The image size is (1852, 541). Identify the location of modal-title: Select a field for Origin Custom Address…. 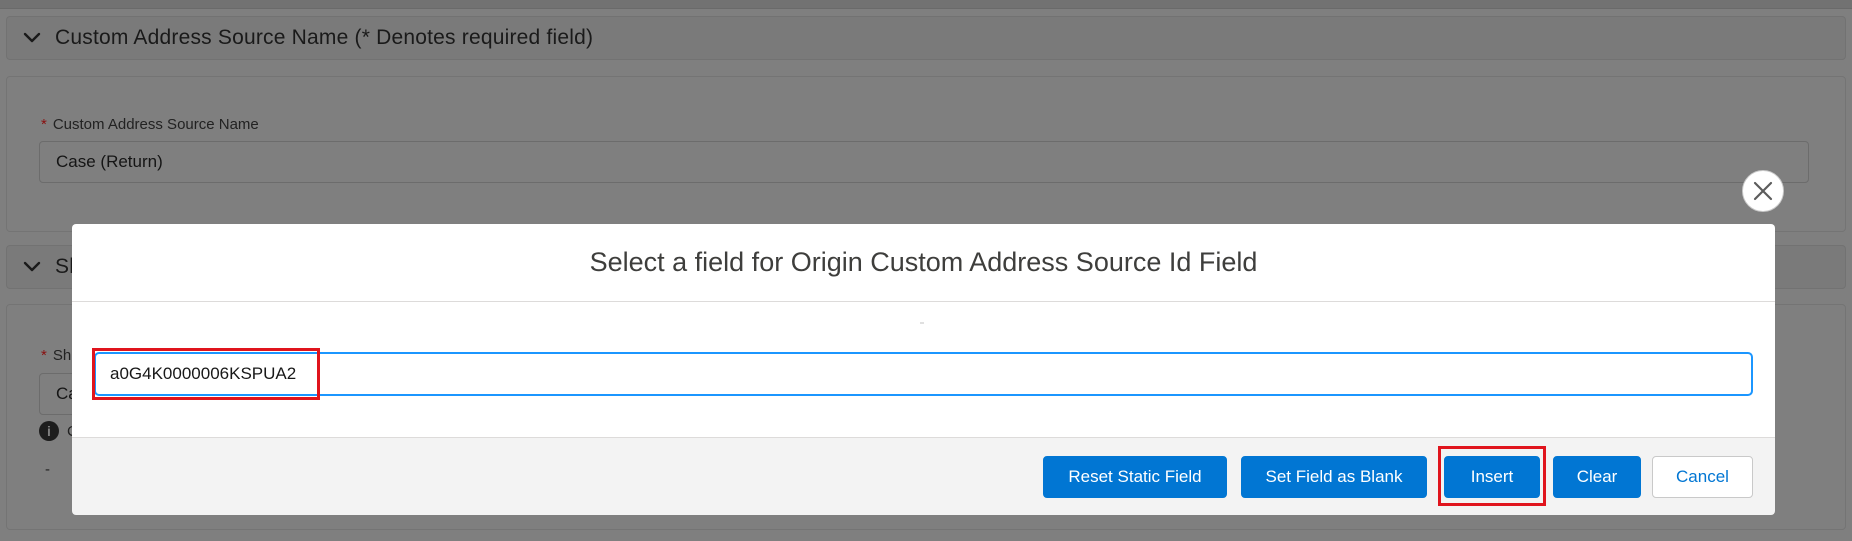
(923, 262).